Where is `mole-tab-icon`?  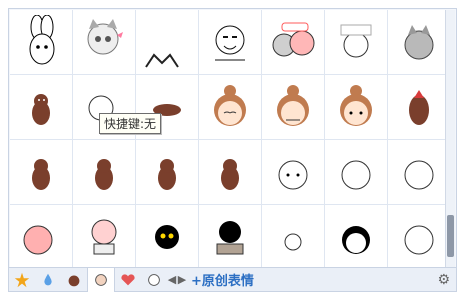 mole-tab-icon is located at coordinates (74, 280).